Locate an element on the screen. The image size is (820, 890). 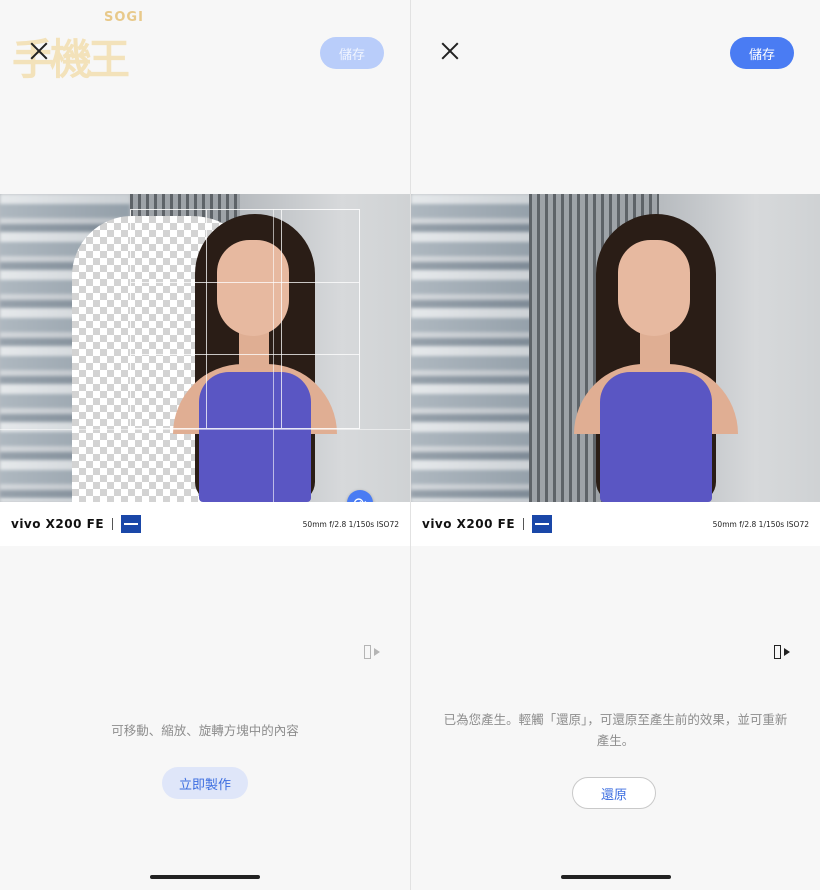
restore-button: 還原 is located at coordinates (614, 793).